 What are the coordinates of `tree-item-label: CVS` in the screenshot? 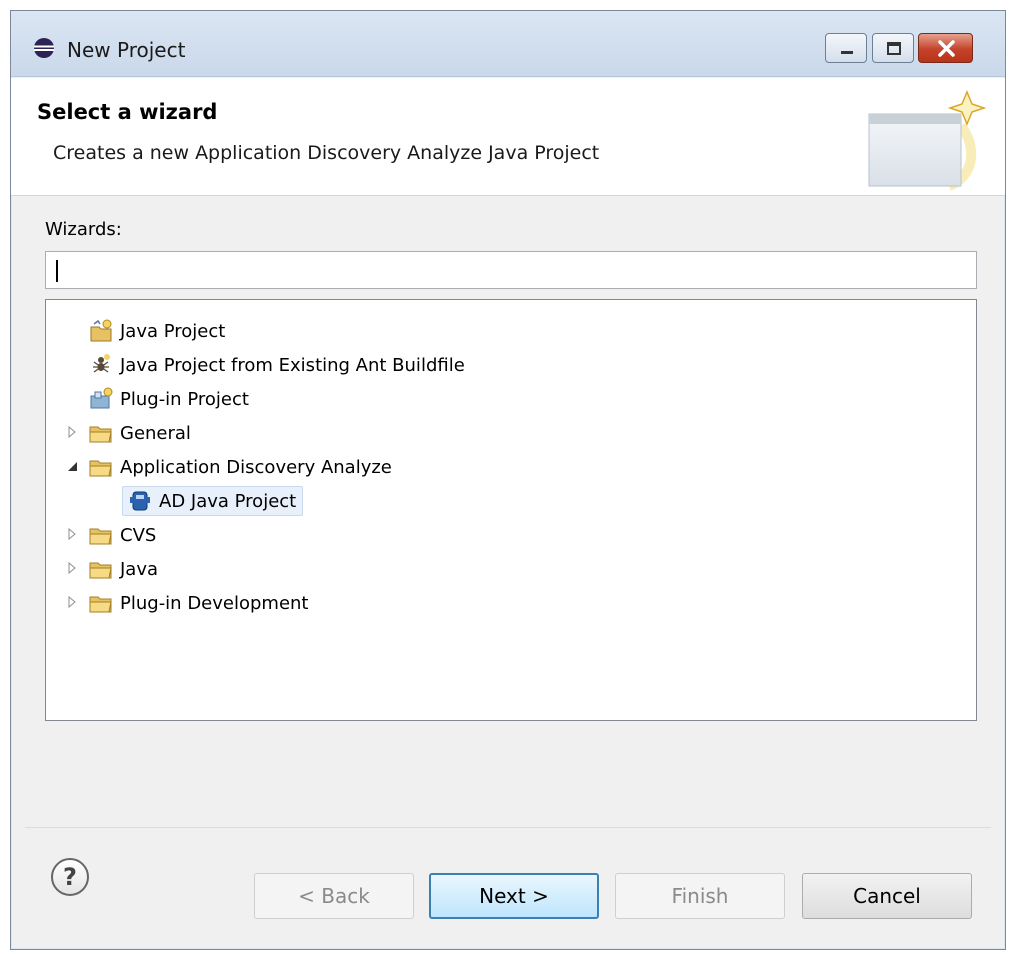 It's located at (138, 535).